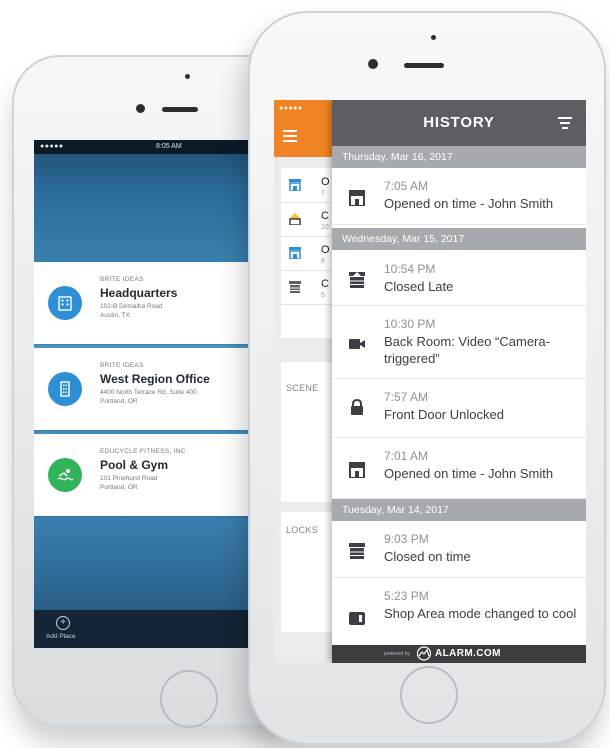  Describe the element at coordinates (459, 157) in the screenshot. I see `date-header: Thursday, Mar 16, 2017` at that location.